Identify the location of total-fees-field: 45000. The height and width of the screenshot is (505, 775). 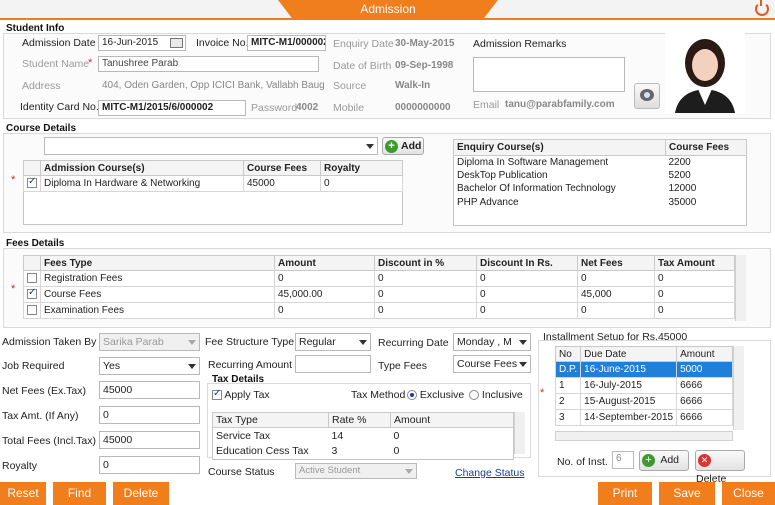
(149, 440).